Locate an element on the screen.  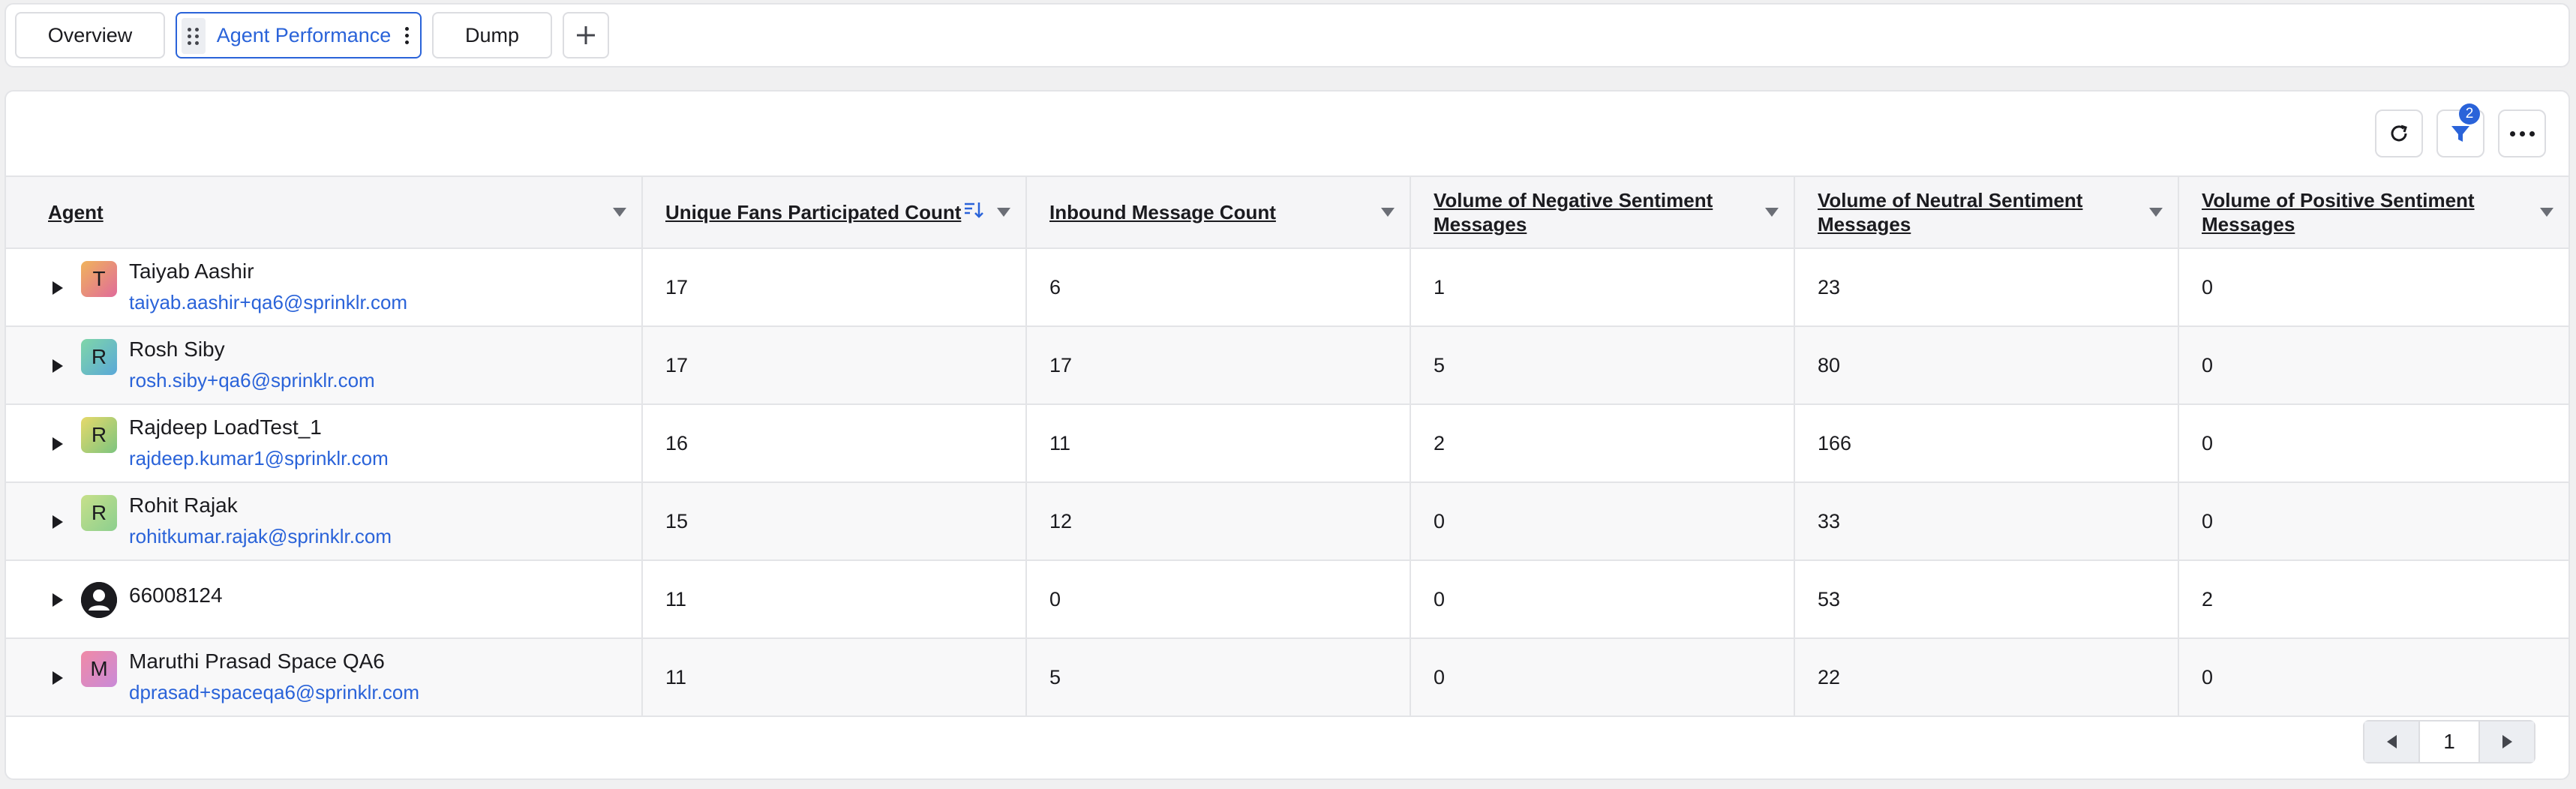
tab-label: Dump is located at coordinates (492, 34).